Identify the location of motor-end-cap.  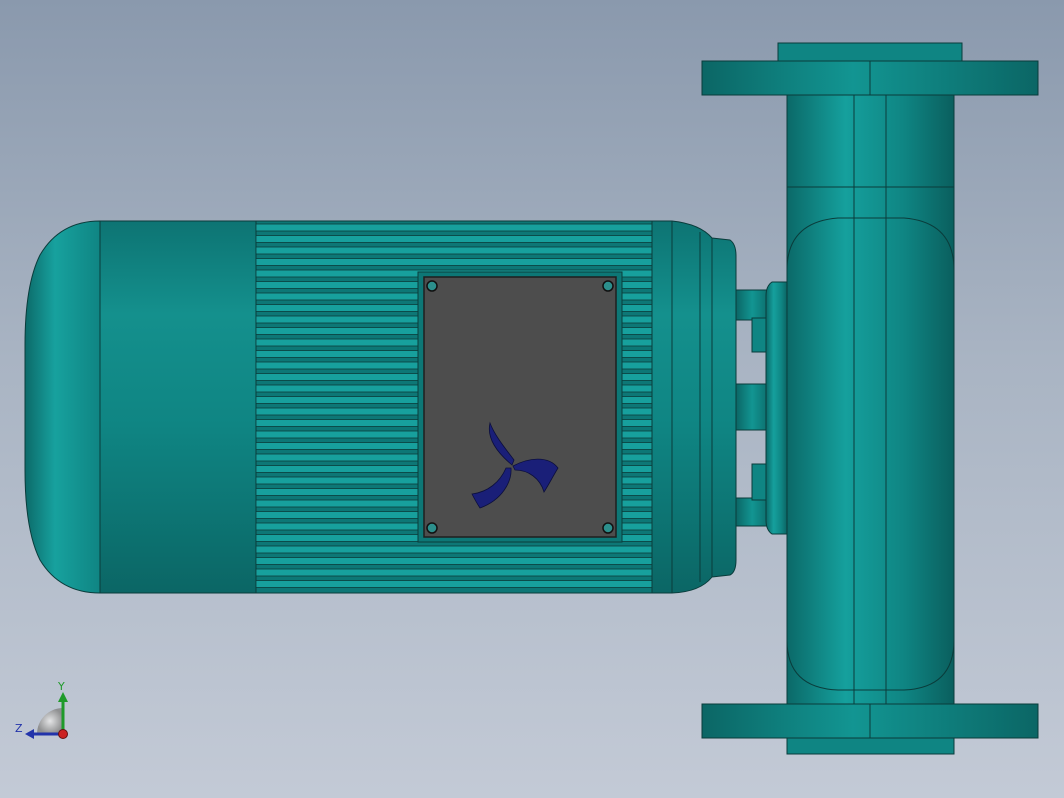
(62, 407).